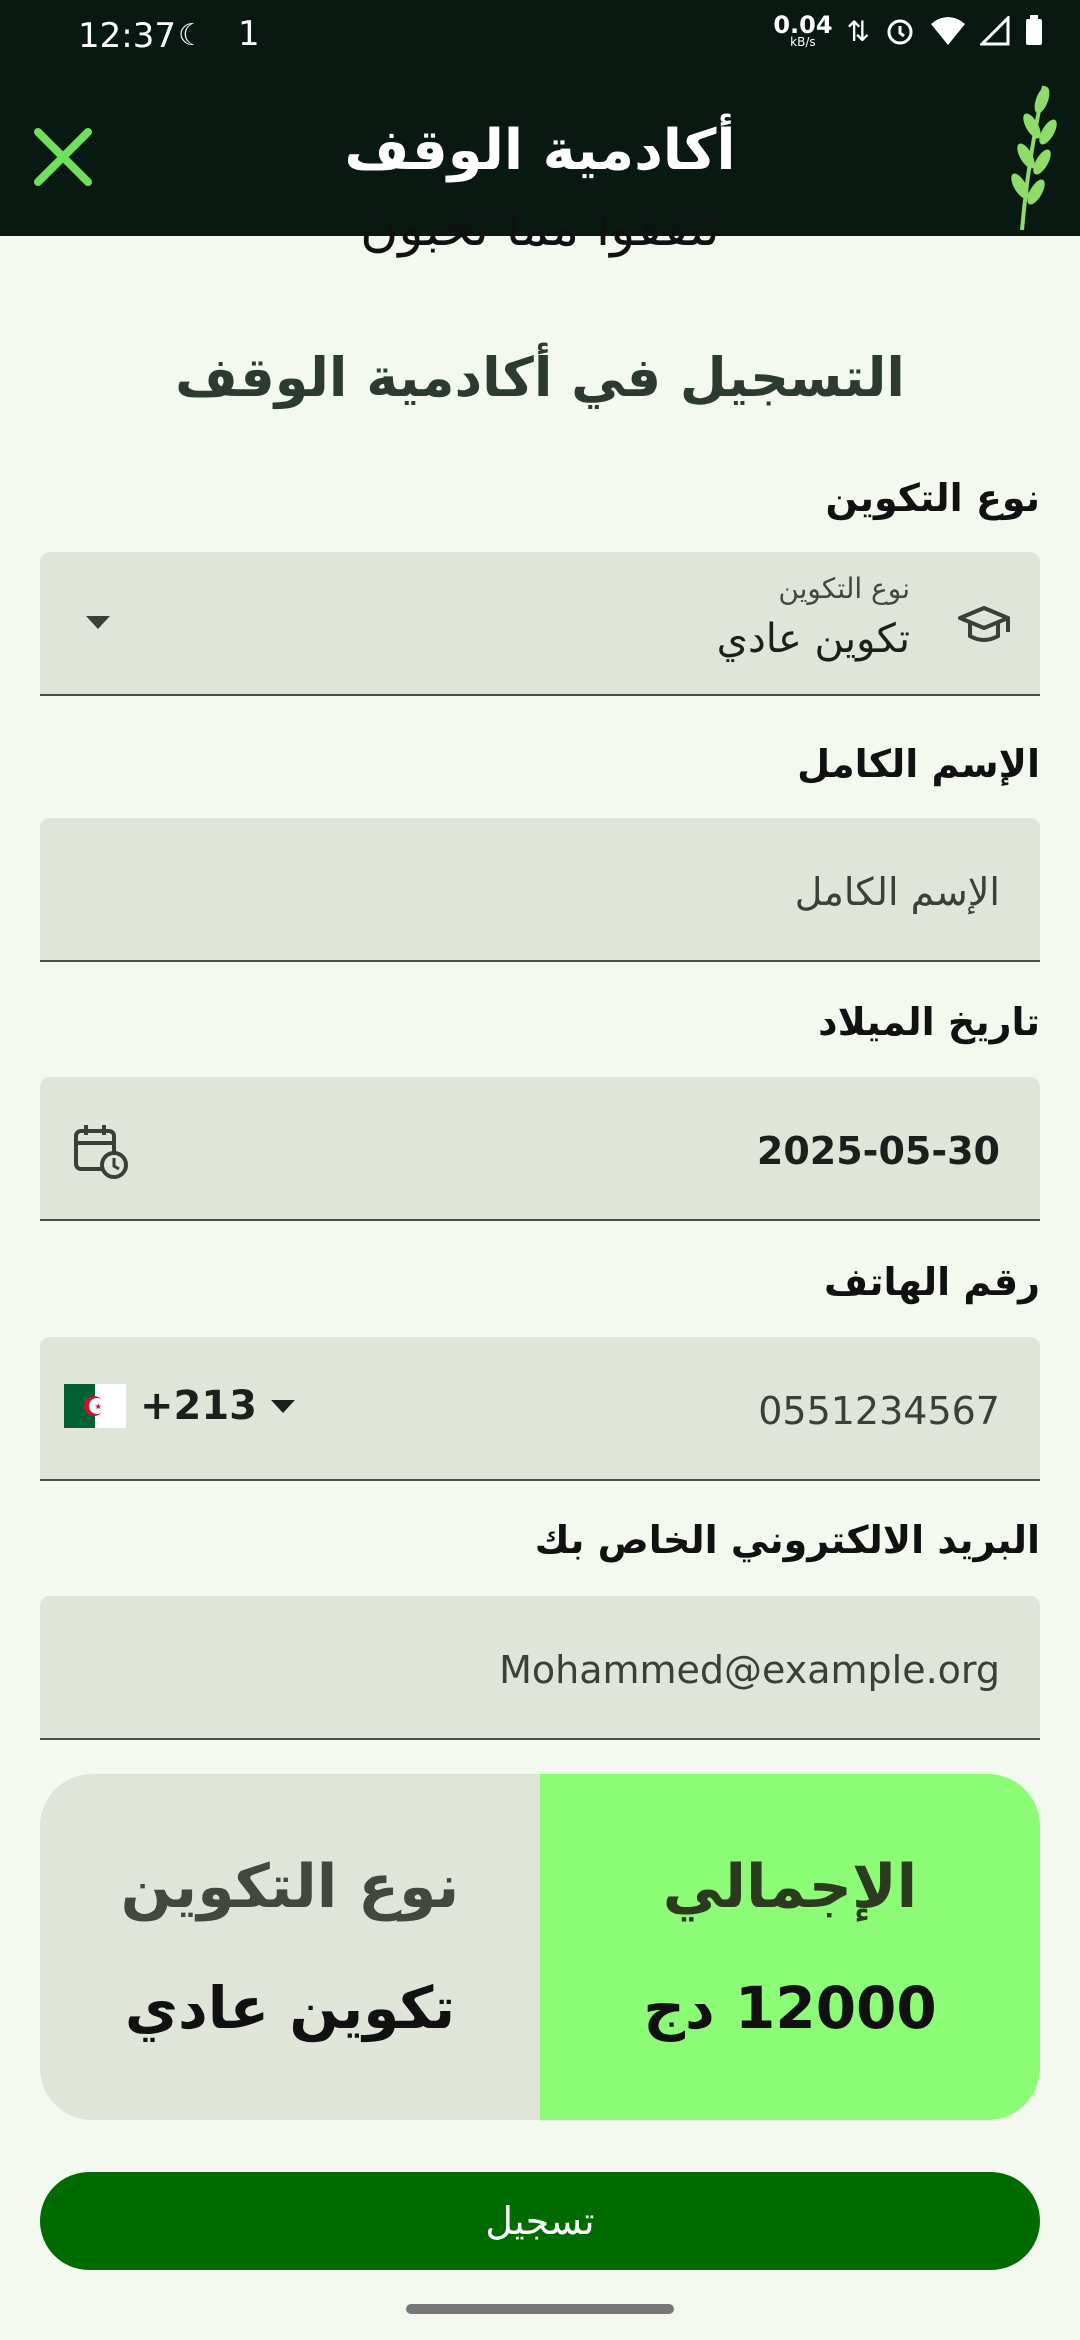 The width and height of the screenshot is (1080, 2340). I want to click on home-indicator, so click(540, 2309).